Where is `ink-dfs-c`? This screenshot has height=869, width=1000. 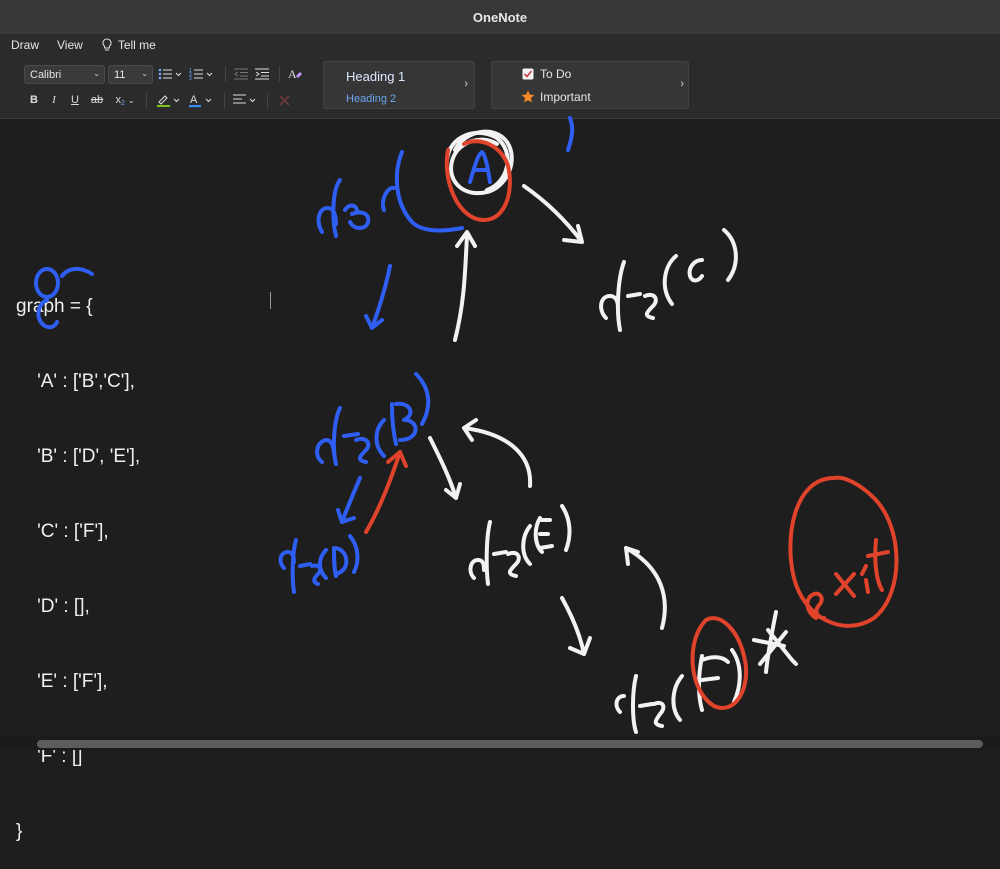 ink-dfs-c is located at coordinates (668, 280).